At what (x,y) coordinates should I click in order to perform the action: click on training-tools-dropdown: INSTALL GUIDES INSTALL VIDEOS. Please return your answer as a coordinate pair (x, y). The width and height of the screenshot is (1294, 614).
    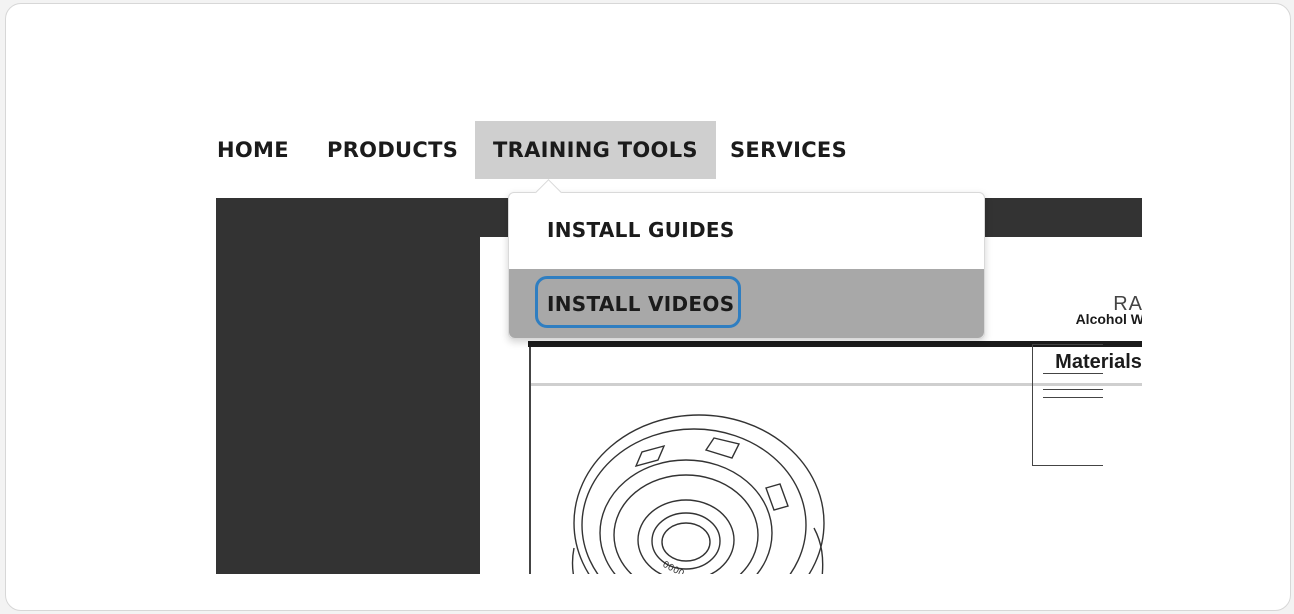
    Looking at the image, I should click on (746, 259).